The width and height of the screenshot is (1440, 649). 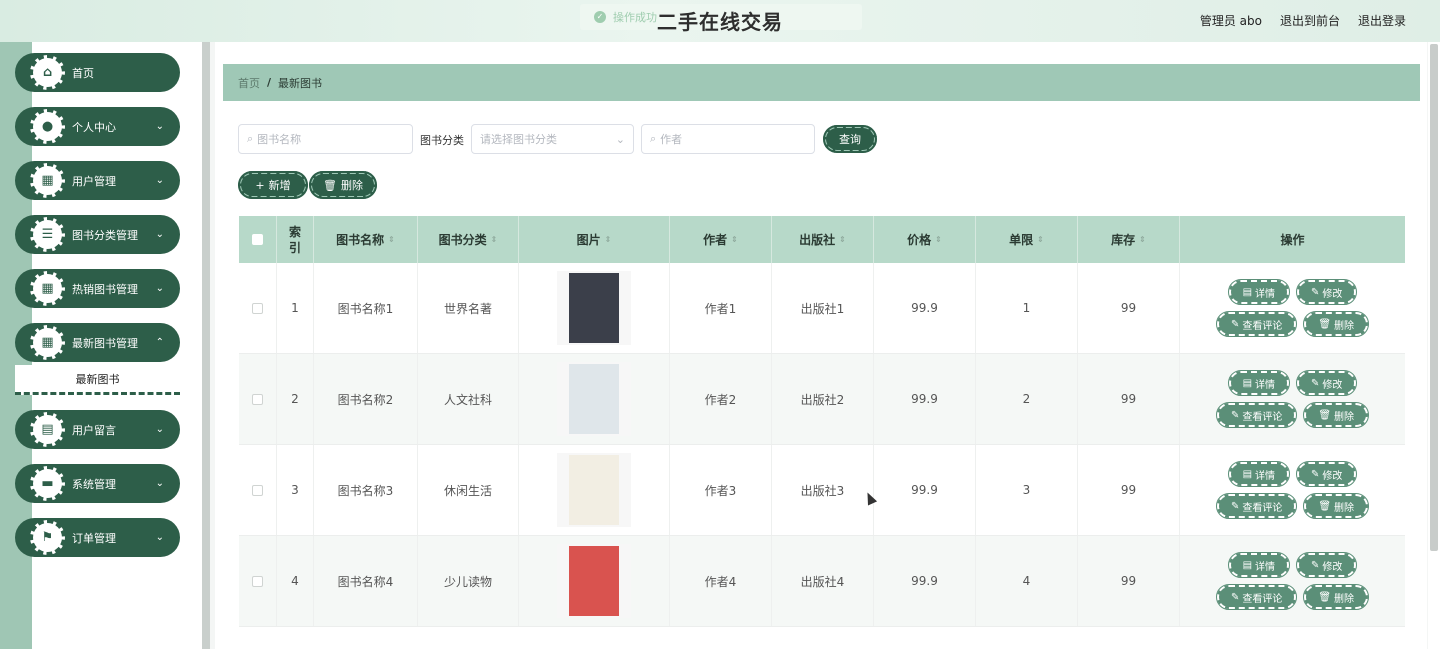 I want to click on system-icon: ▬, so click(x=47, y=483).